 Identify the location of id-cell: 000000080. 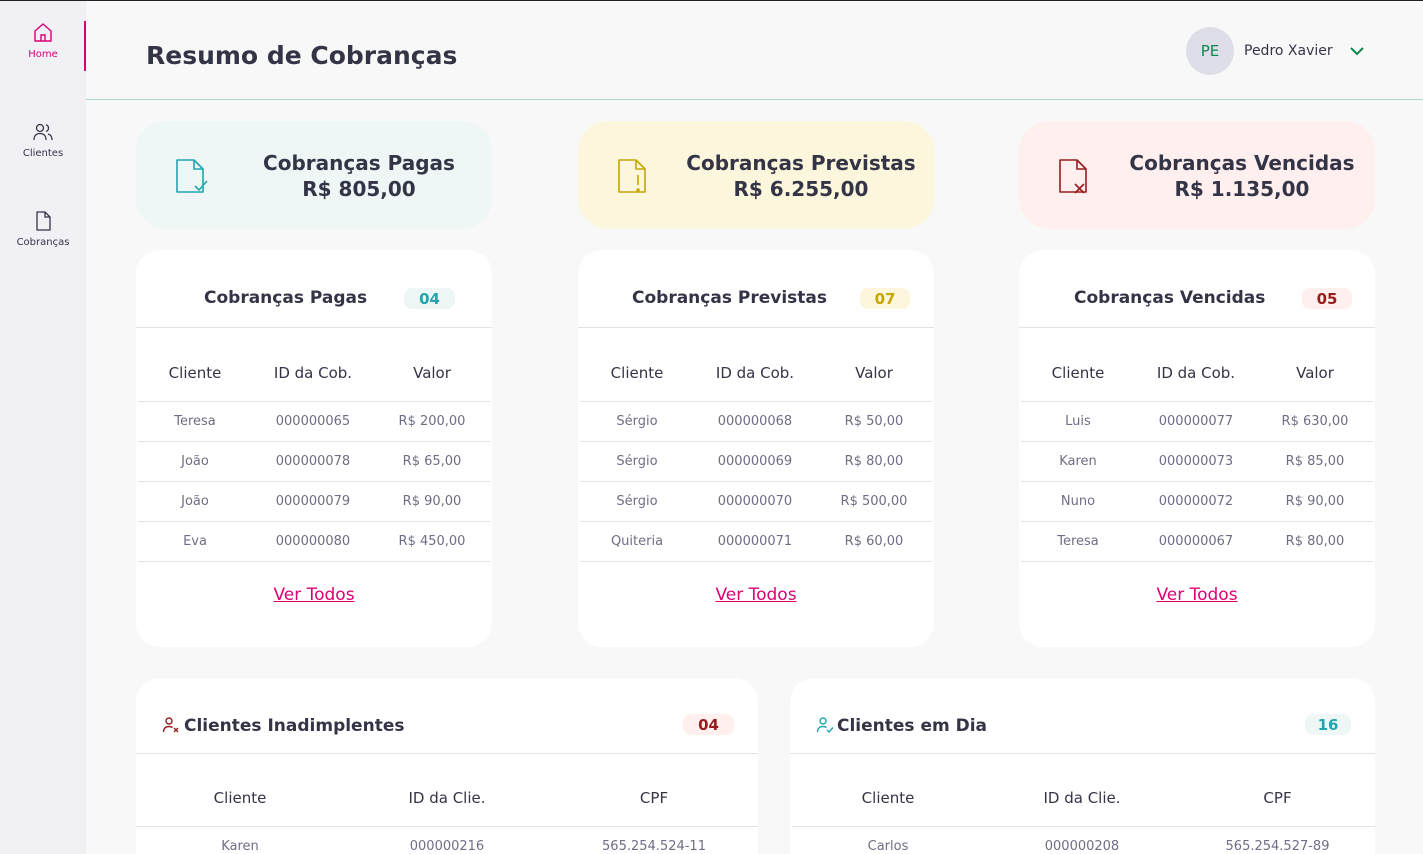
(313, 541).